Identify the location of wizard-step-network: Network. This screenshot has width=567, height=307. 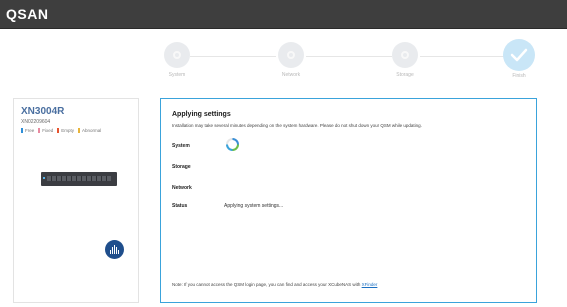
(291, 62).